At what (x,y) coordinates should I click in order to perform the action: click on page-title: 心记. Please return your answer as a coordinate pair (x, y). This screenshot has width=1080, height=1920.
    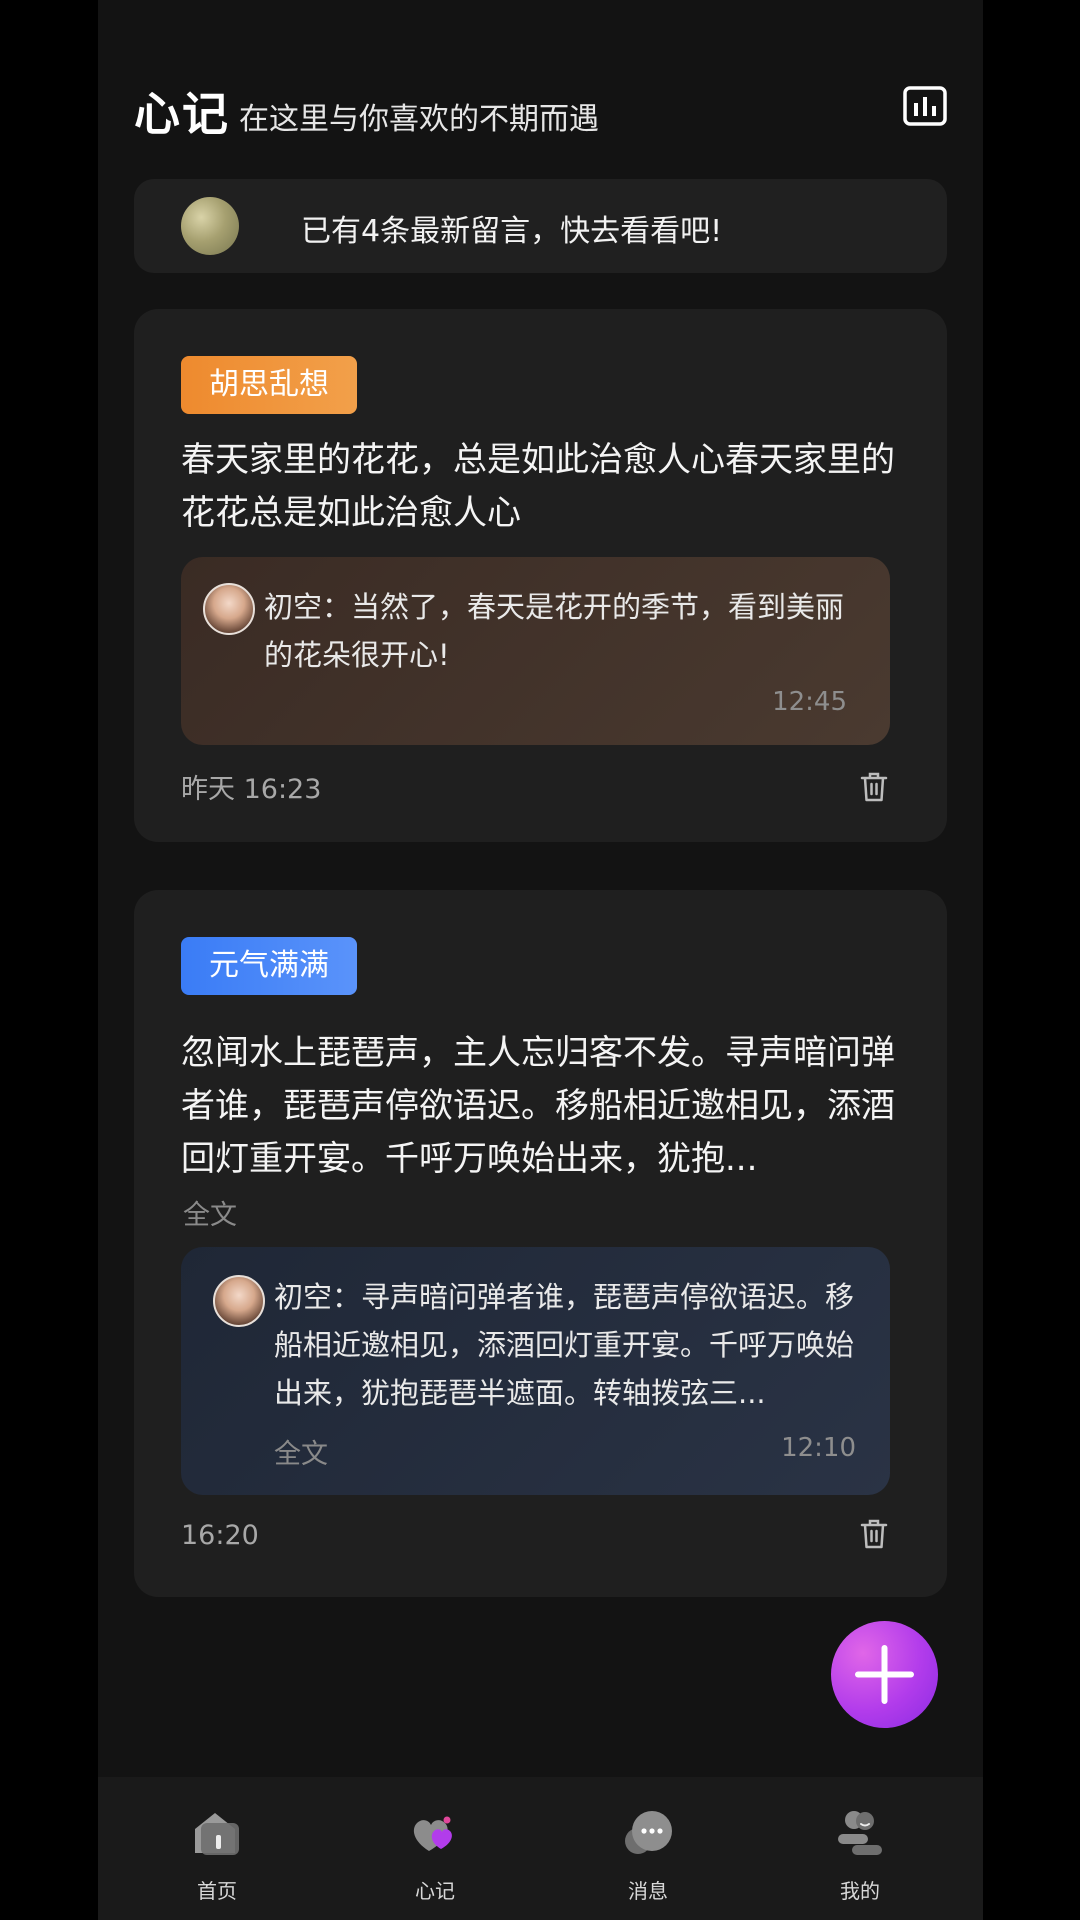
    Looking at the image, I should click on (182, 114).